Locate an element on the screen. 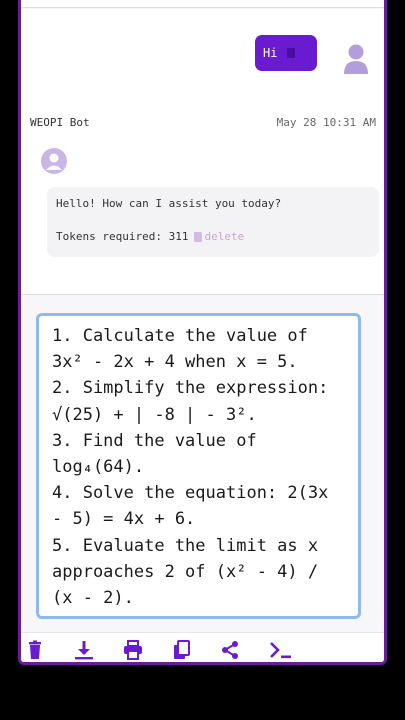 The image size is (405, 720). user-message-text: Hi is located at coordinates (270, 53).